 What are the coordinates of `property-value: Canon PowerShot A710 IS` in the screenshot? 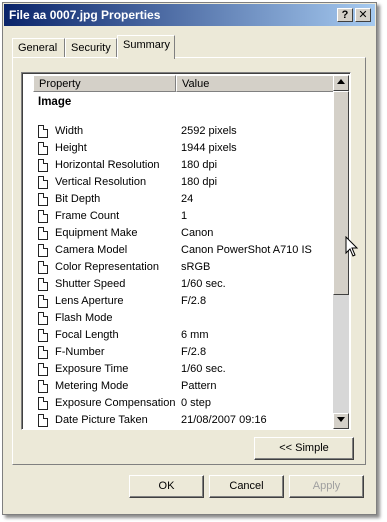 It's located at (246, 250).